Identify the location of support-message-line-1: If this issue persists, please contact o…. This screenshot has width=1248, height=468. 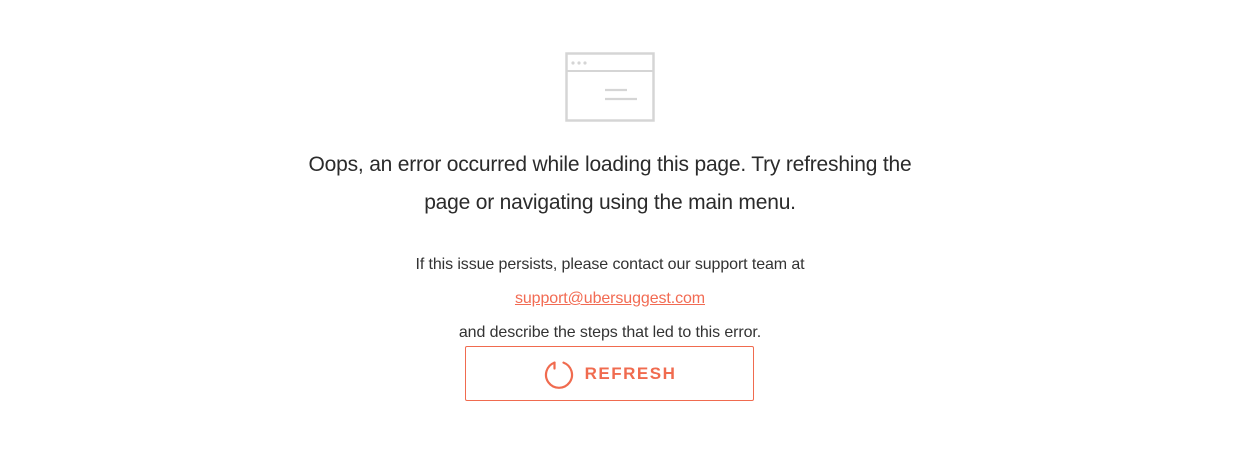
(610, 264).